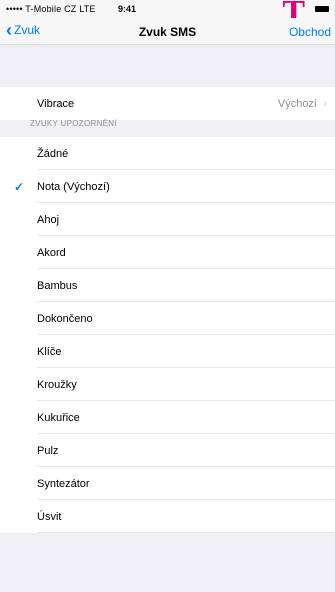 Image resolution: width=335 pixels, height=592 pixels. Describe the element at coordinates (167, 483) in the screenshot. I see `sound-option-row: Syntezátor` at that location.